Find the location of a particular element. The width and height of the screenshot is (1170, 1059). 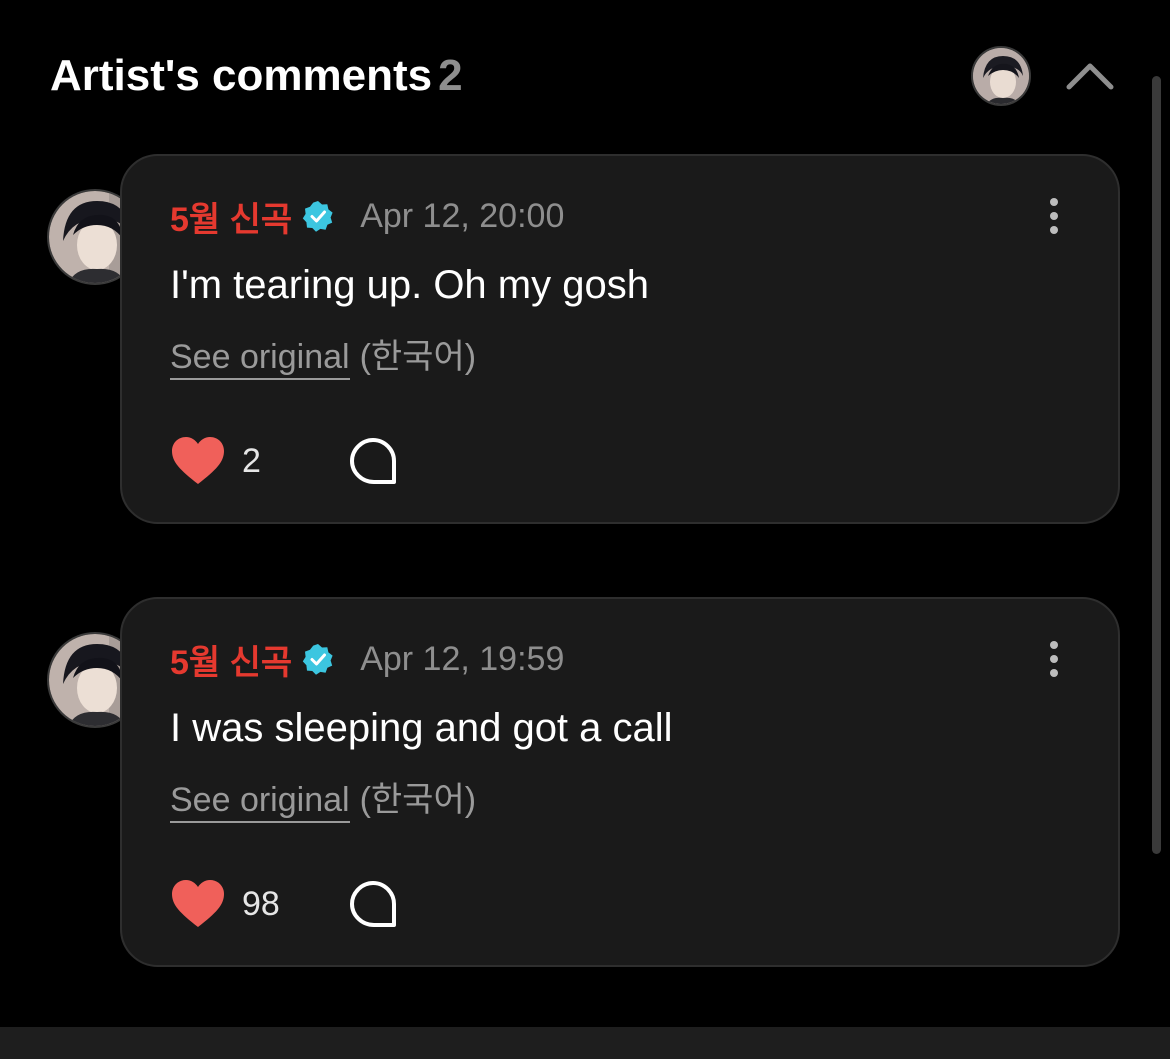

like-button: 2 is located at coordinates (236, 461).